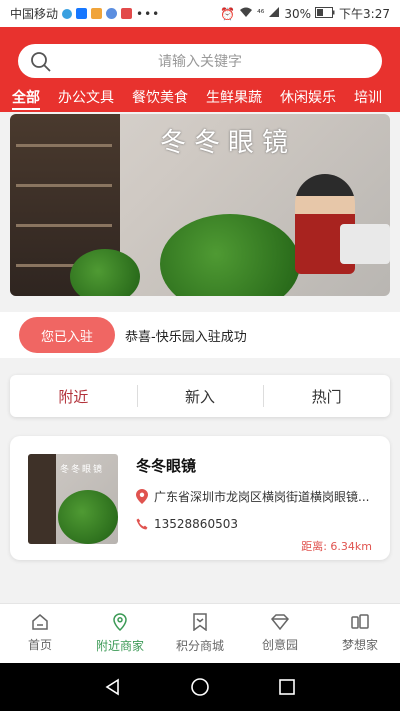  Describe the element at coordinates (39, 645) in the screenshot. I see `nav-home-label: 首页` at that location.